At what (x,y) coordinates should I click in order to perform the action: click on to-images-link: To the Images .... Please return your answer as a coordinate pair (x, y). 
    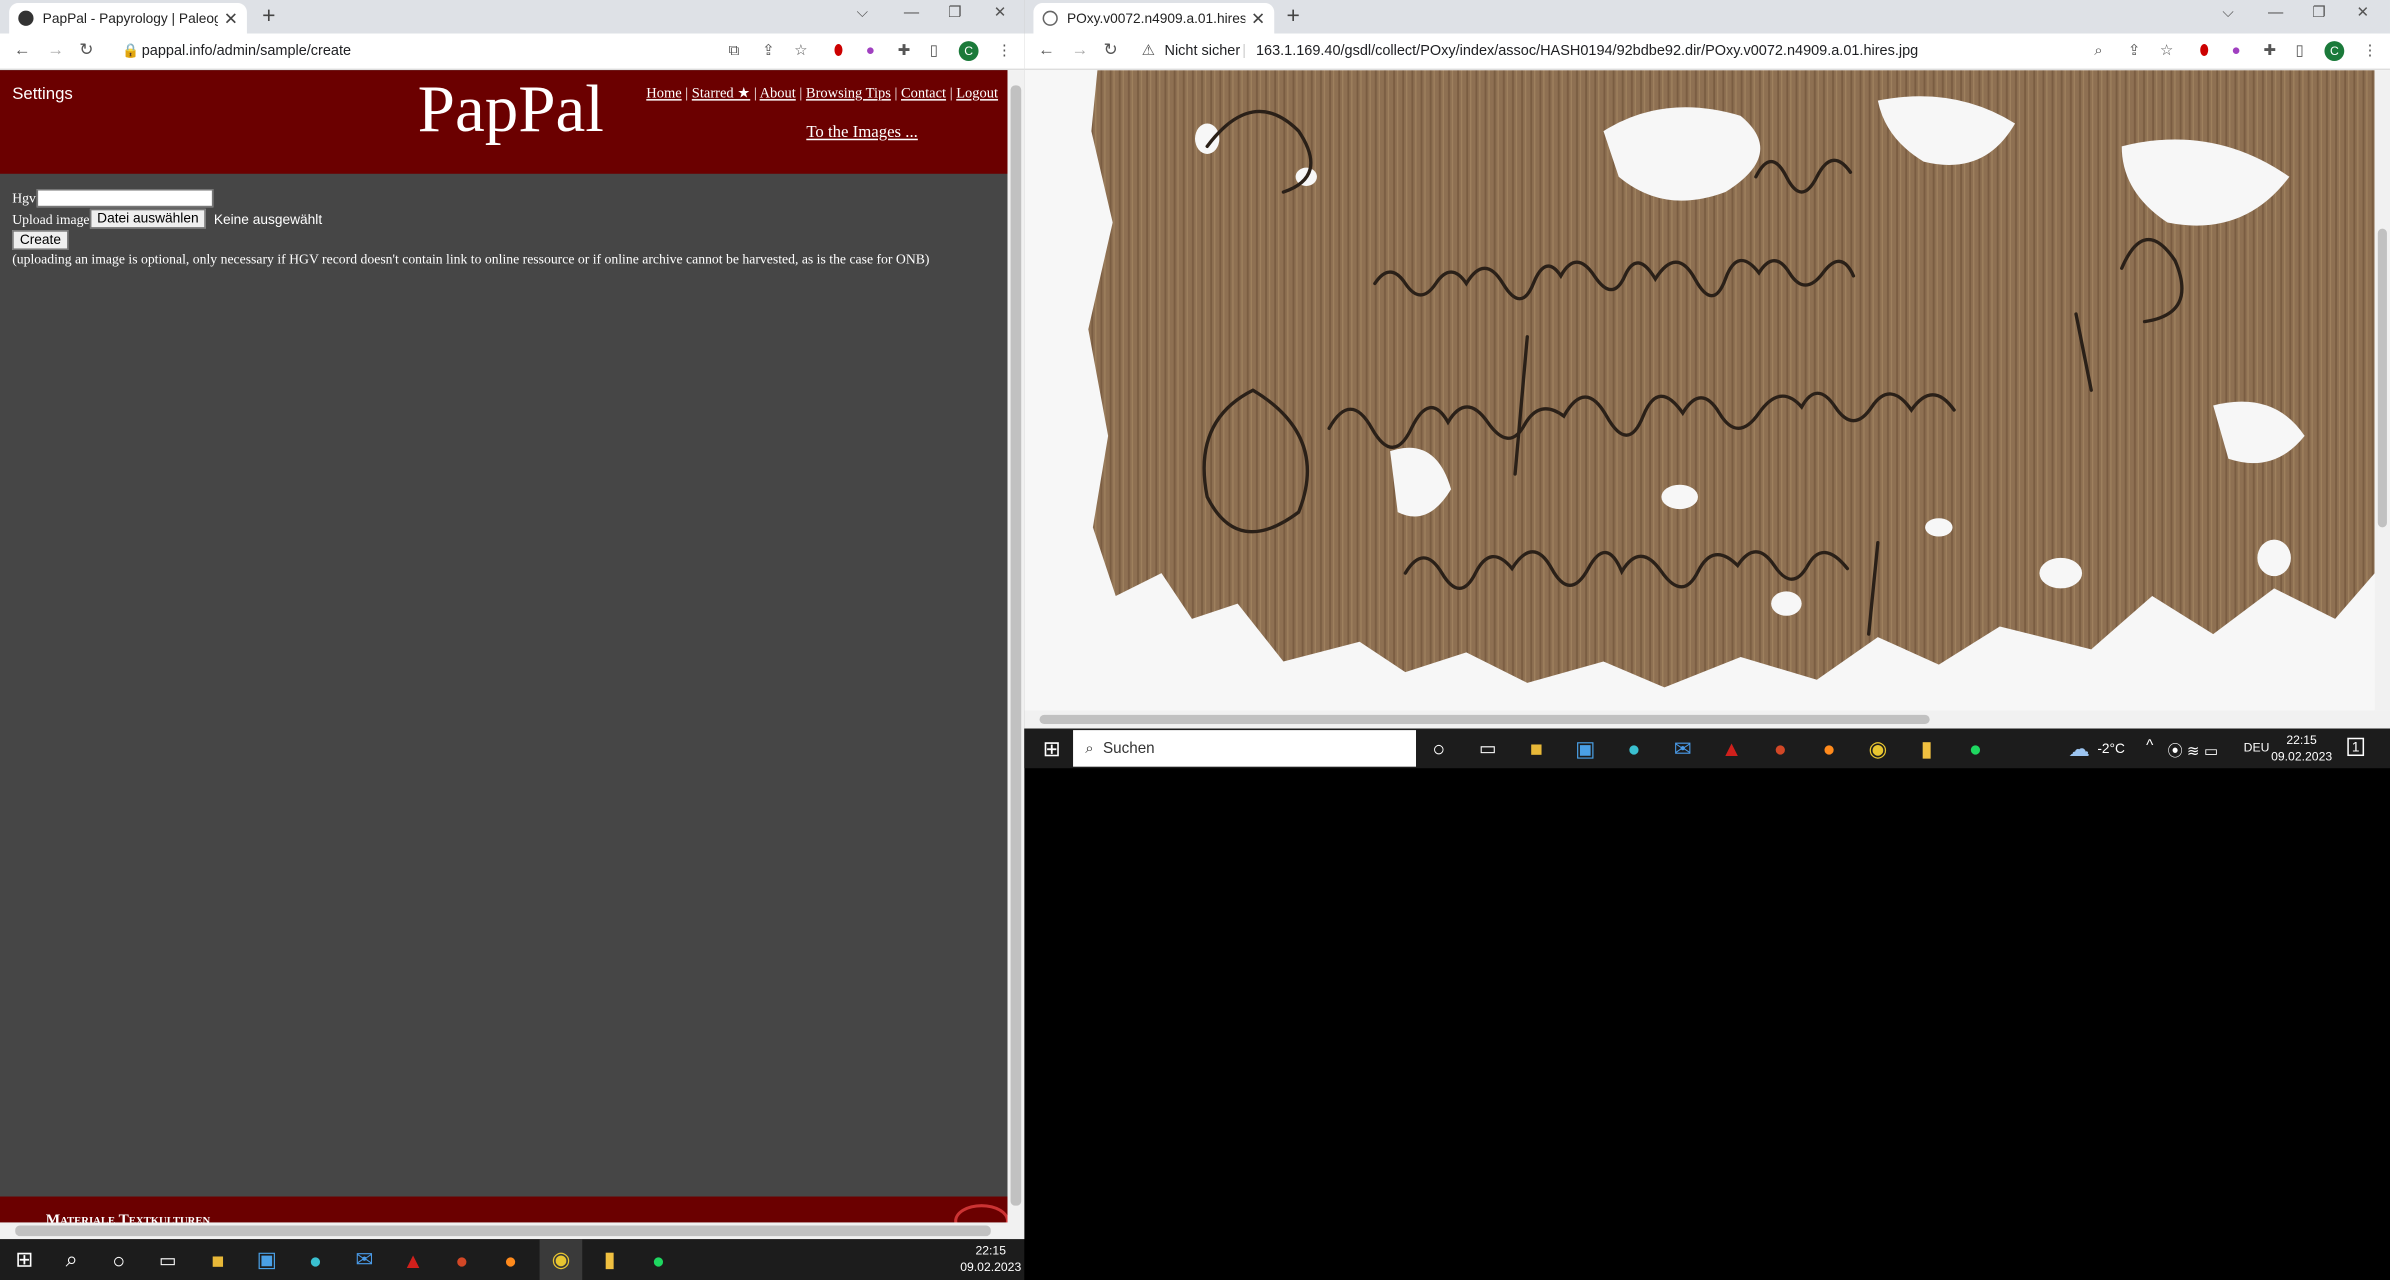
    Looking at the image, I should click on (862, 132).